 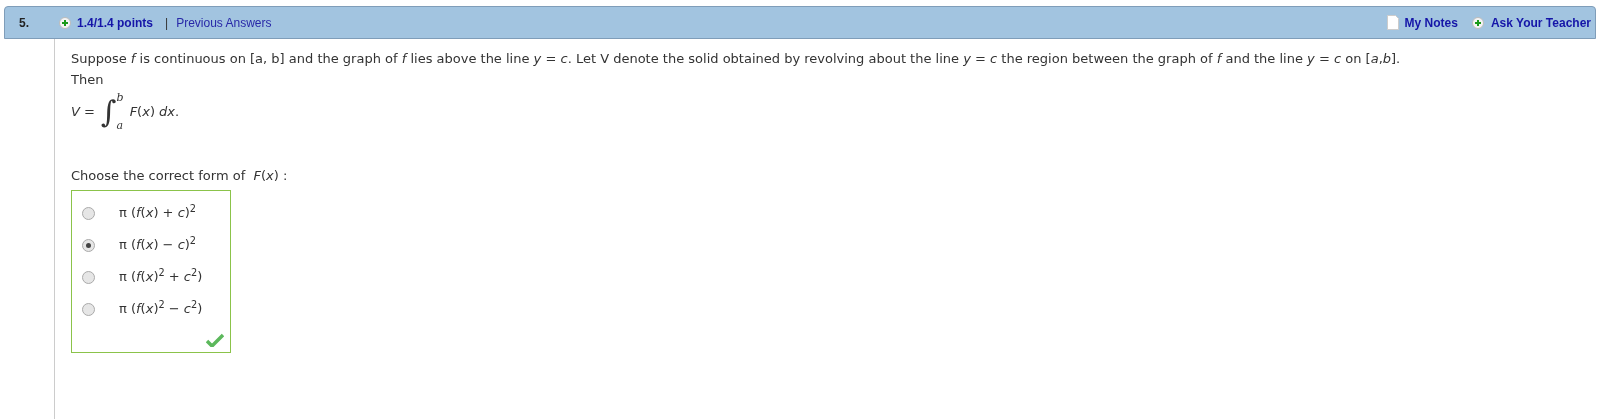 What do you see at coordinates (1431, 22) in the screenshot?
I see `my-notes-link: My Notes` at bounding box center [1431, 22].